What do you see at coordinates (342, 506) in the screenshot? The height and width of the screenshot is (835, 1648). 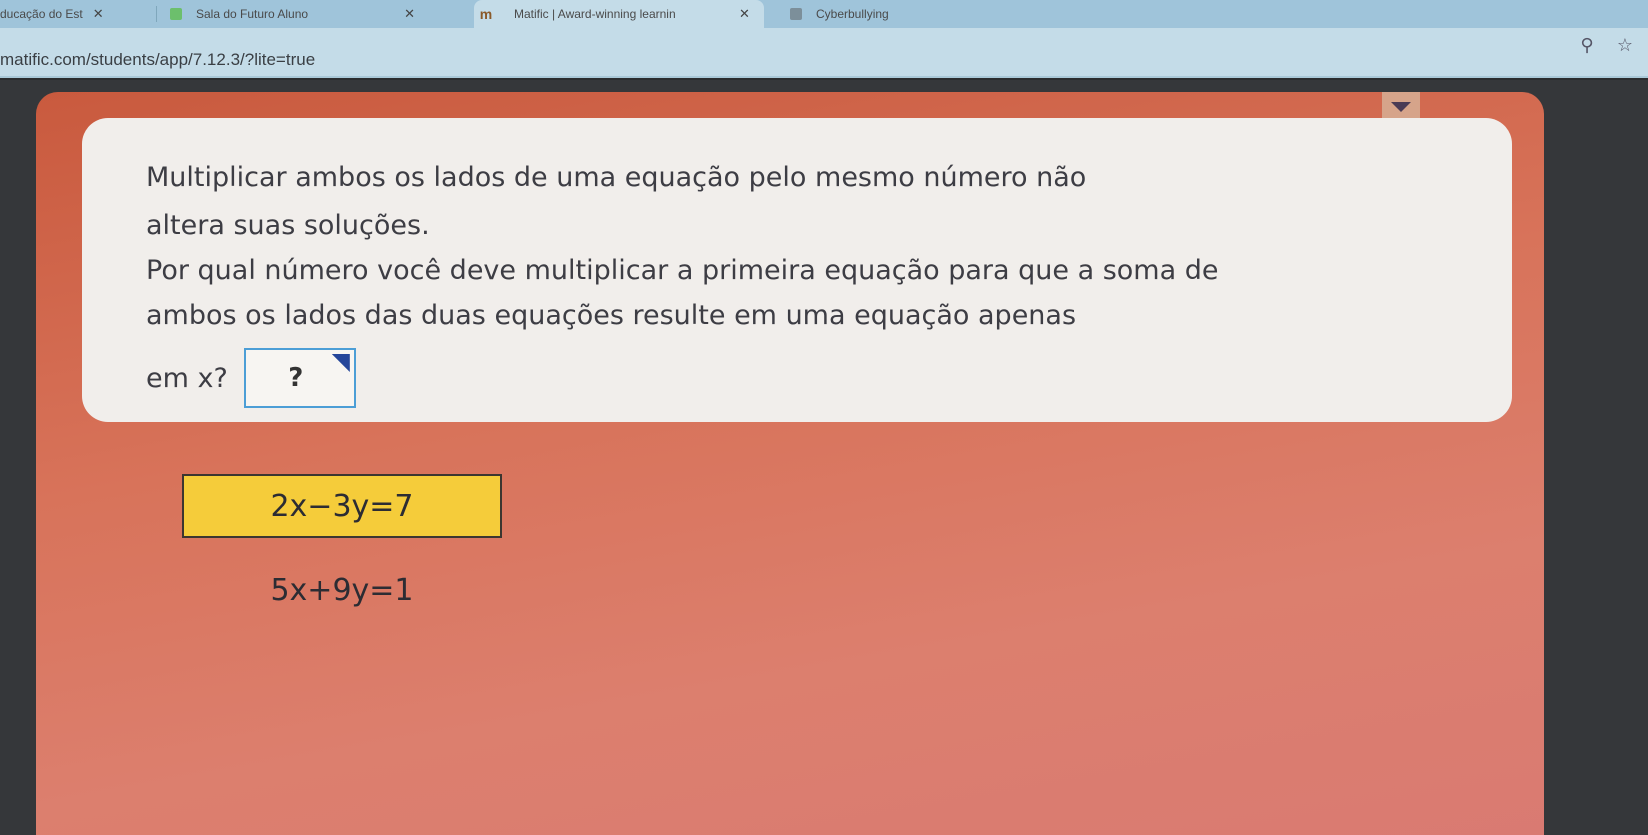 I see `equation-1-highlighted: 2x−3y=7` at bounding box center [342, 506].